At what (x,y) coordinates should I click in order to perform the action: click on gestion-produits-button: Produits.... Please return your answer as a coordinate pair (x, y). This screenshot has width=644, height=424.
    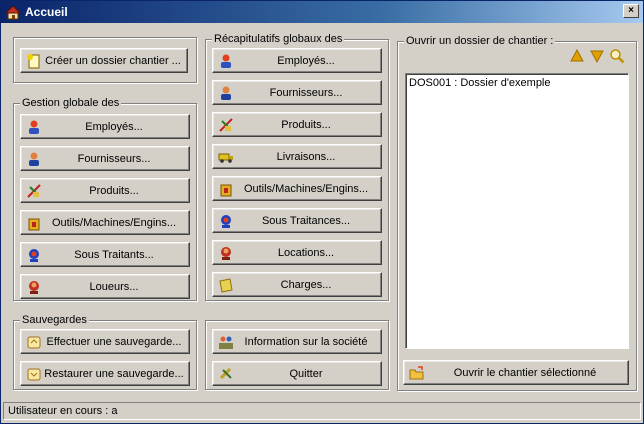
    Looking at the image, I should click on (105, 190).